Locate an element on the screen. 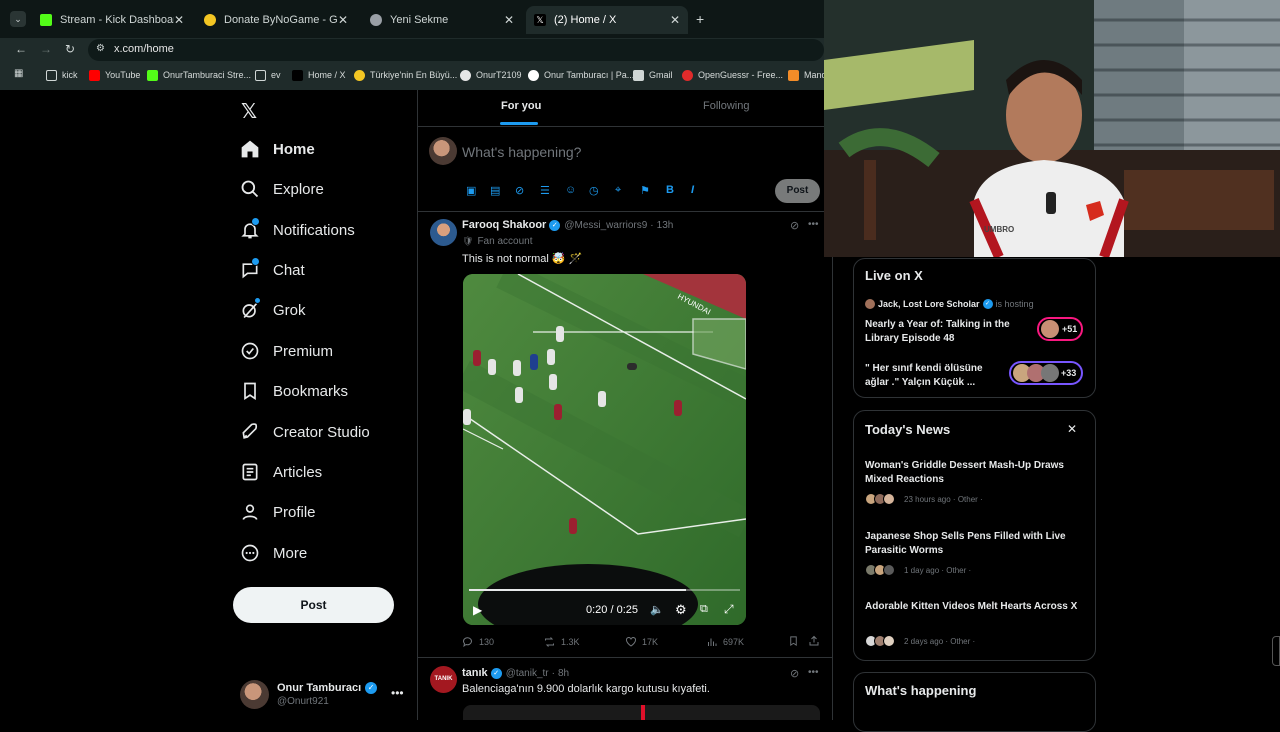  nav-creator-studio: Creator Studio is located at coordinates (305, 432).